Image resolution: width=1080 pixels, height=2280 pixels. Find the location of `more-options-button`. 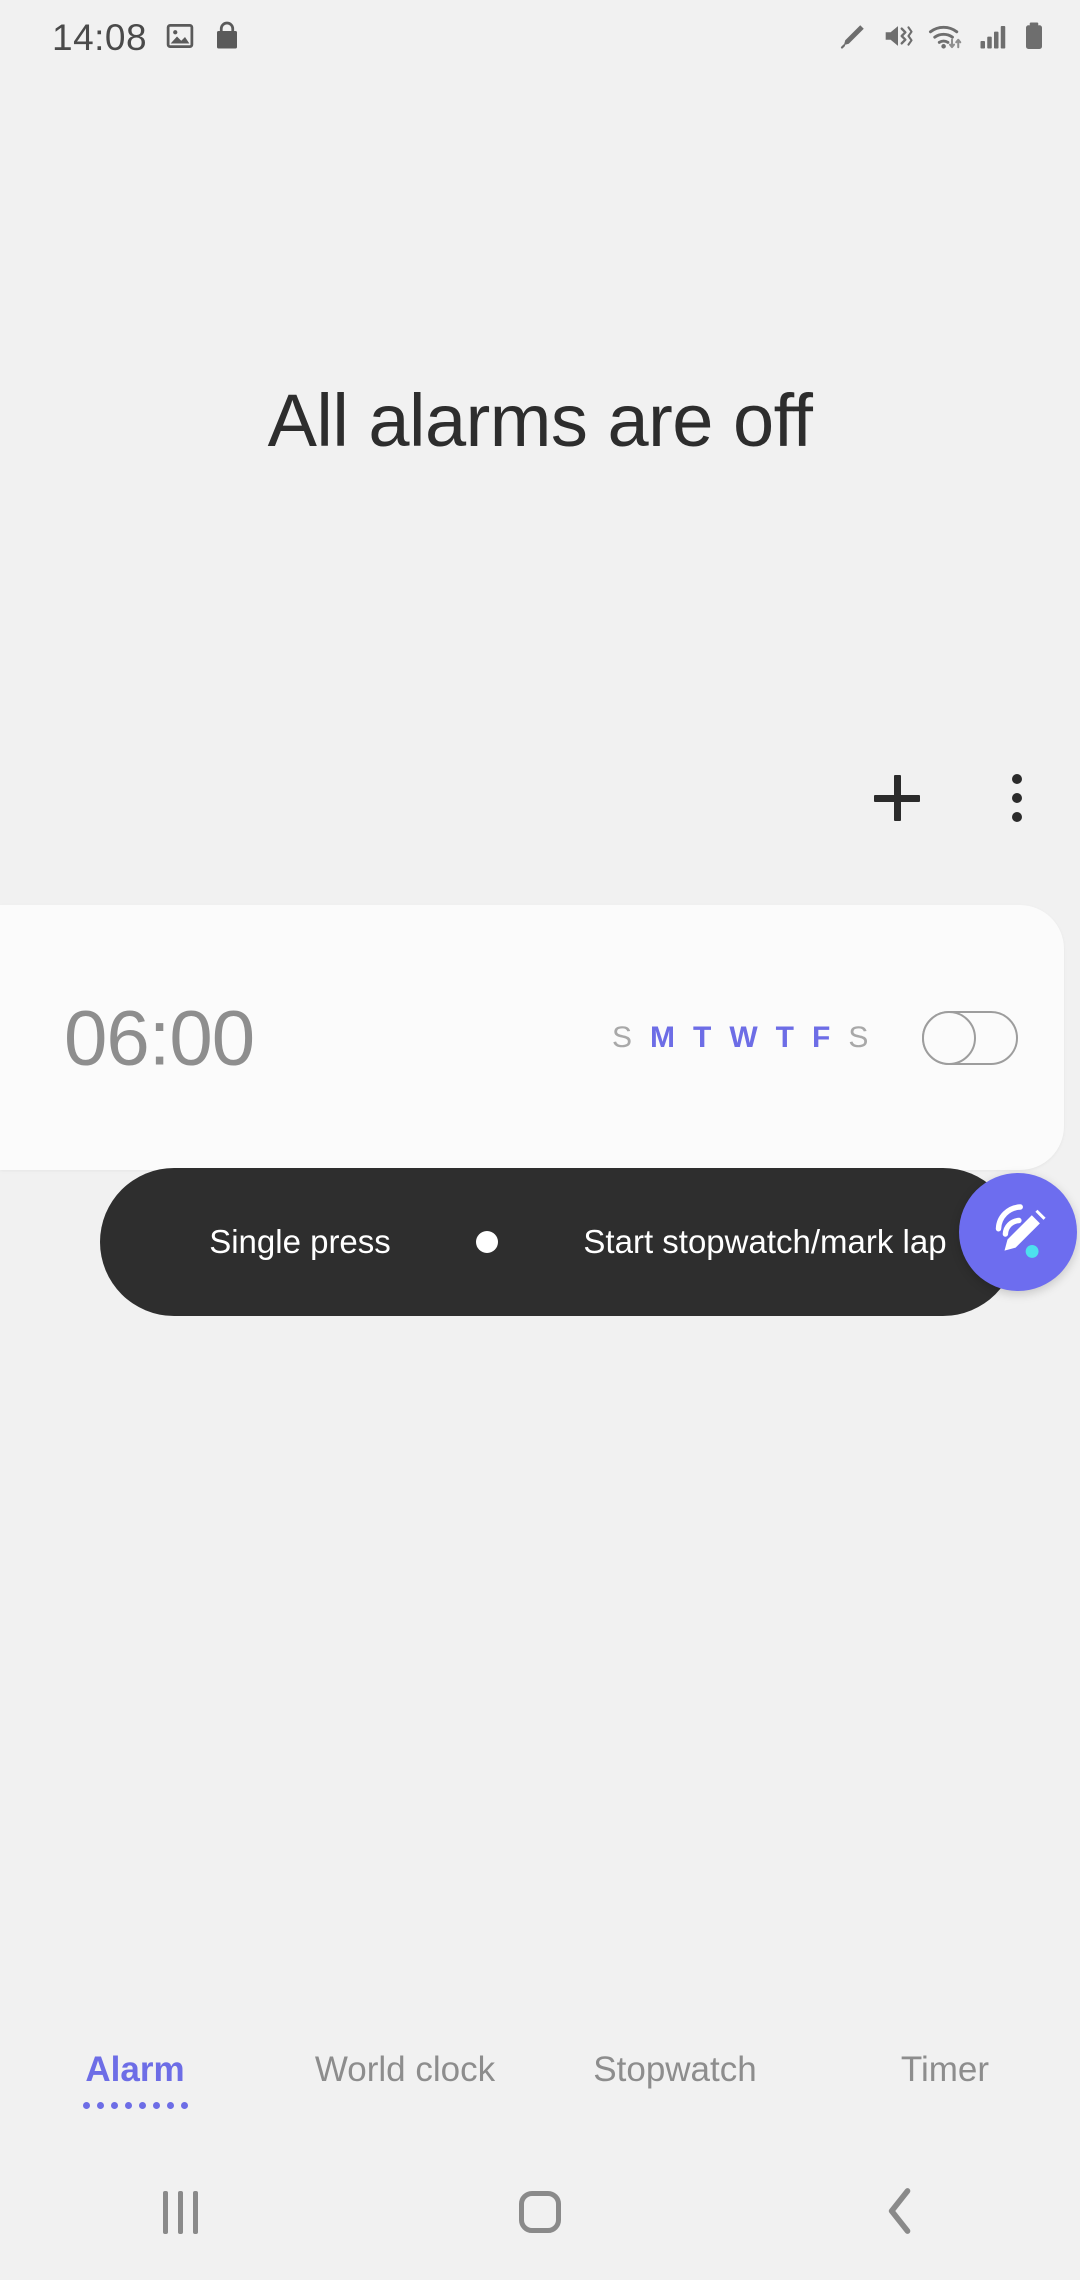

more-options-button is located at coordinates (1017, 798).